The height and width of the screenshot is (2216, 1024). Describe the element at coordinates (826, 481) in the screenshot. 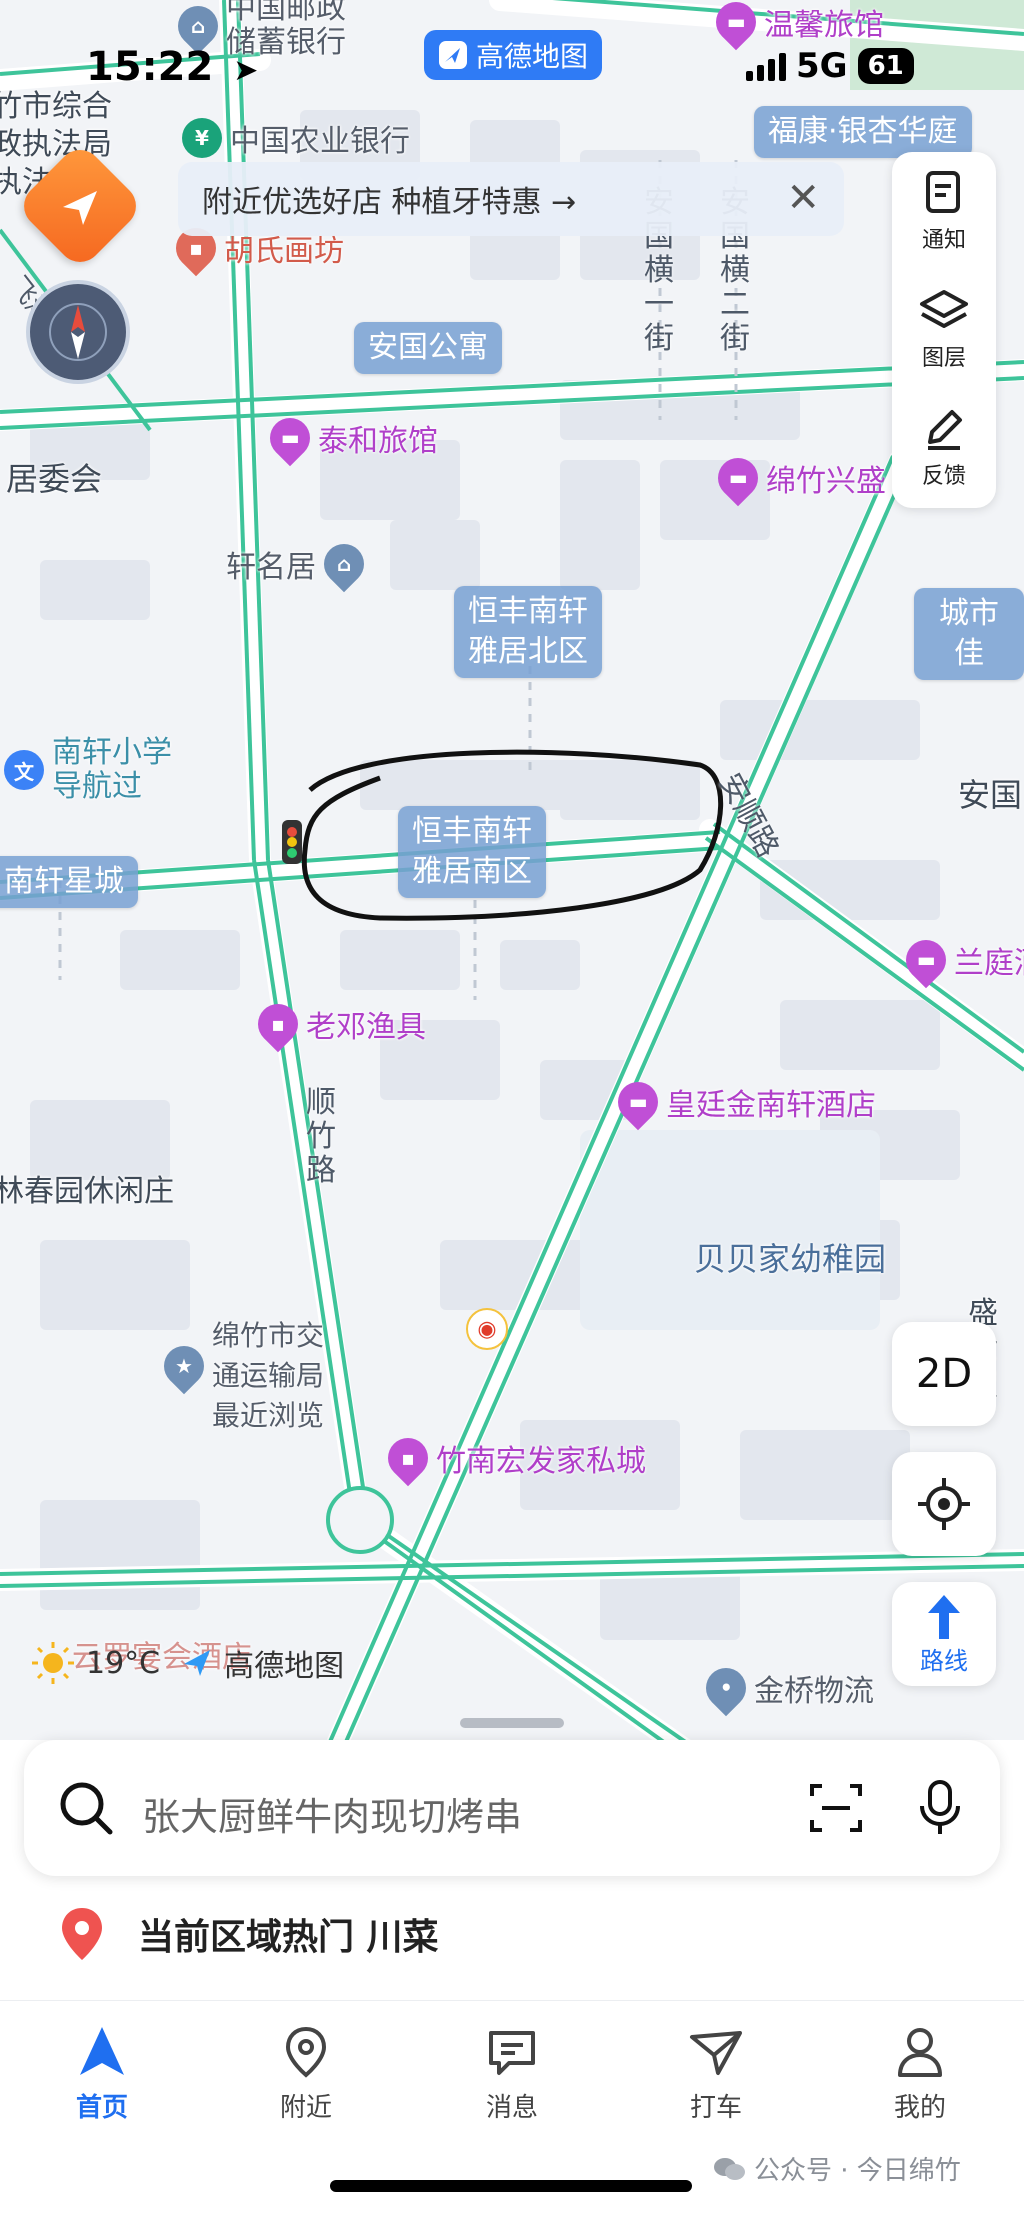

I see `poi-label: 绵竹兴盛` at that location.